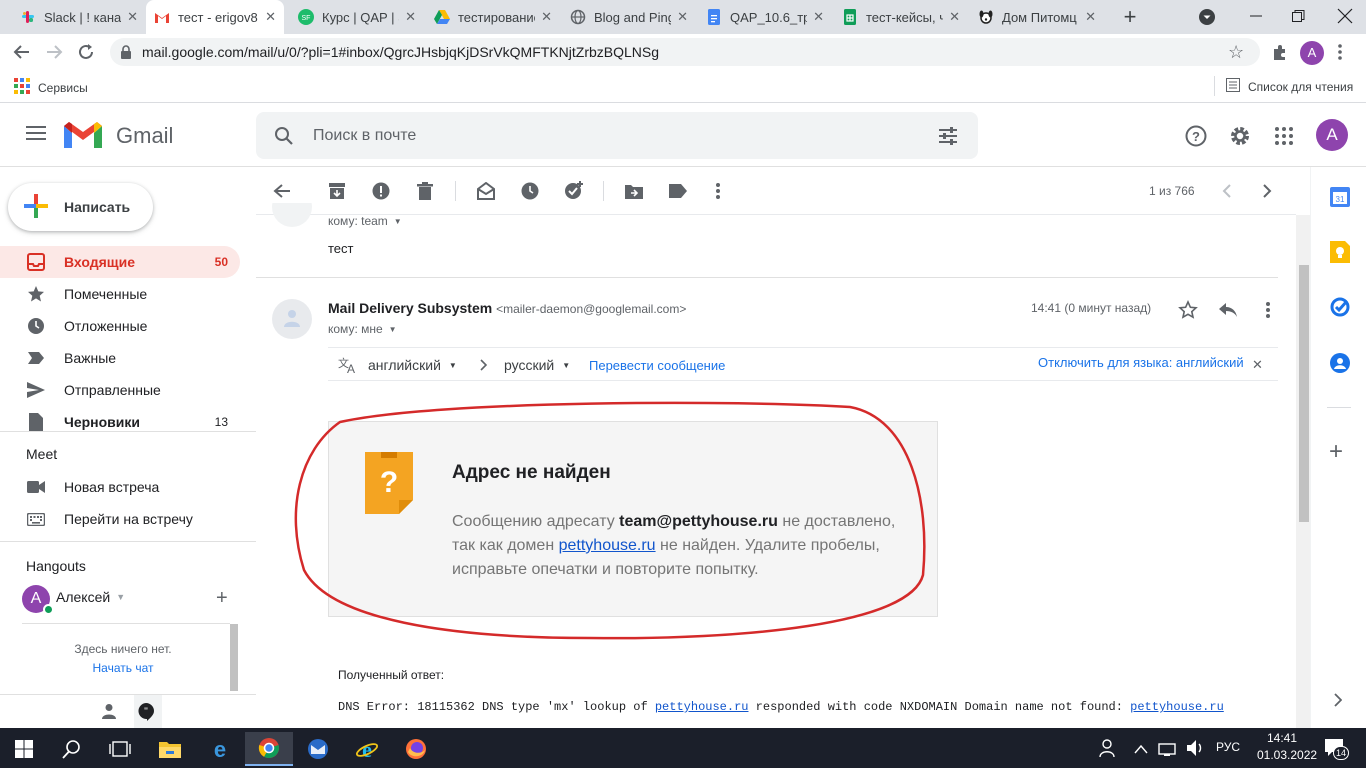 This screenshot has height=768, width=1366. I want to click on label-tag-icon, so click(678, 191).